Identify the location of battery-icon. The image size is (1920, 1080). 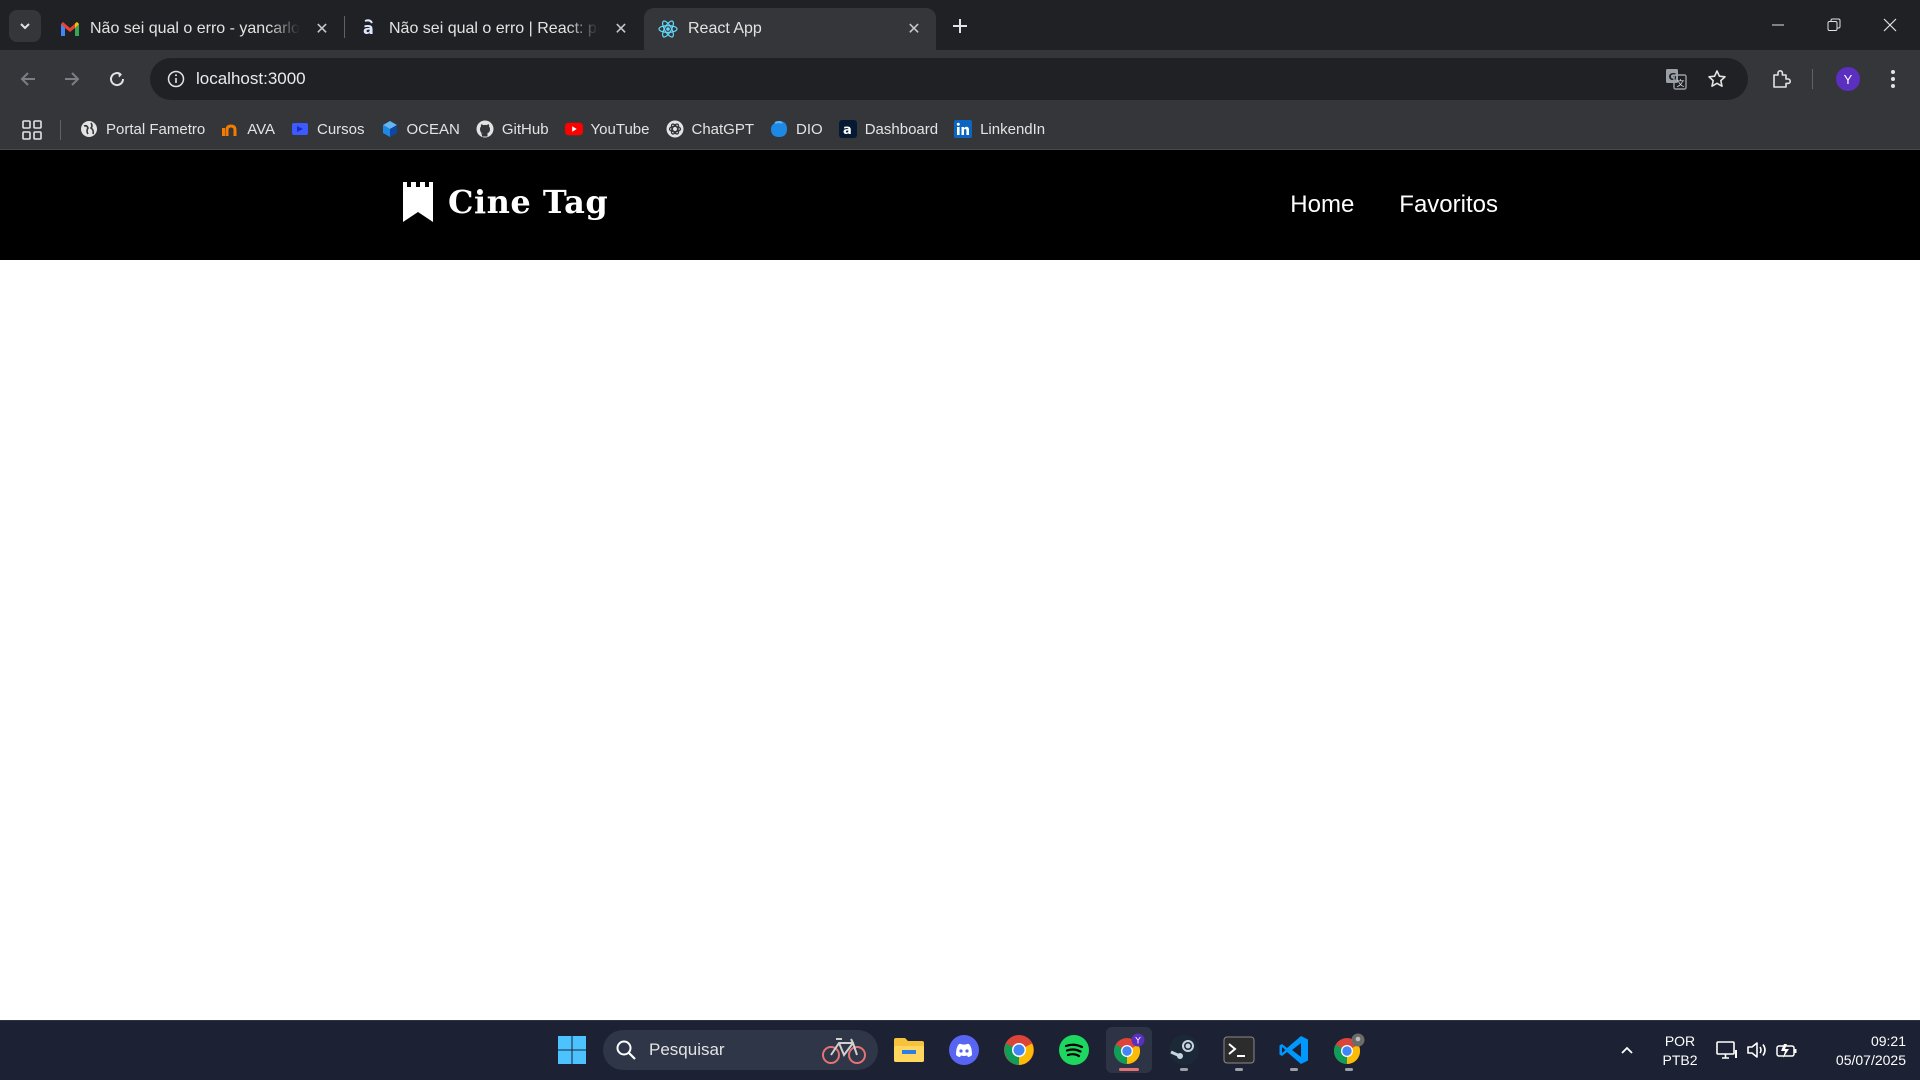
(1786, 1051).